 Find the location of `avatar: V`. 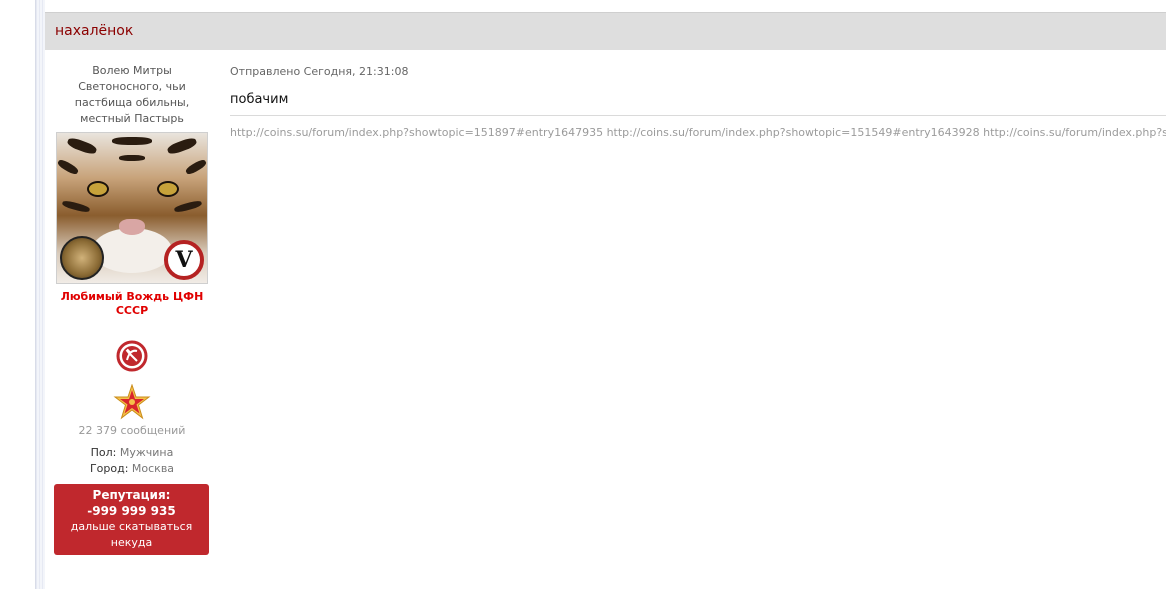

avatar: V is located at coordinates (132, 208).